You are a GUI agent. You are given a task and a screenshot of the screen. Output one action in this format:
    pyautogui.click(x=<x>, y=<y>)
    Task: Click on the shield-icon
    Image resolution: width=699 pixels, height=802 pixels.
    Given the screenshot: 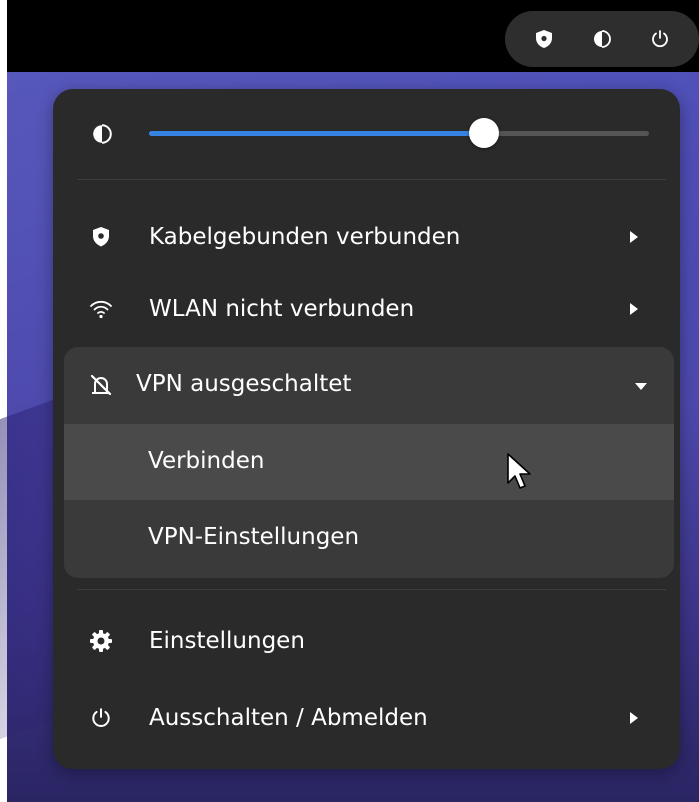 What is the action you would take?
    pyautogui.click(x=101, y=237)
    